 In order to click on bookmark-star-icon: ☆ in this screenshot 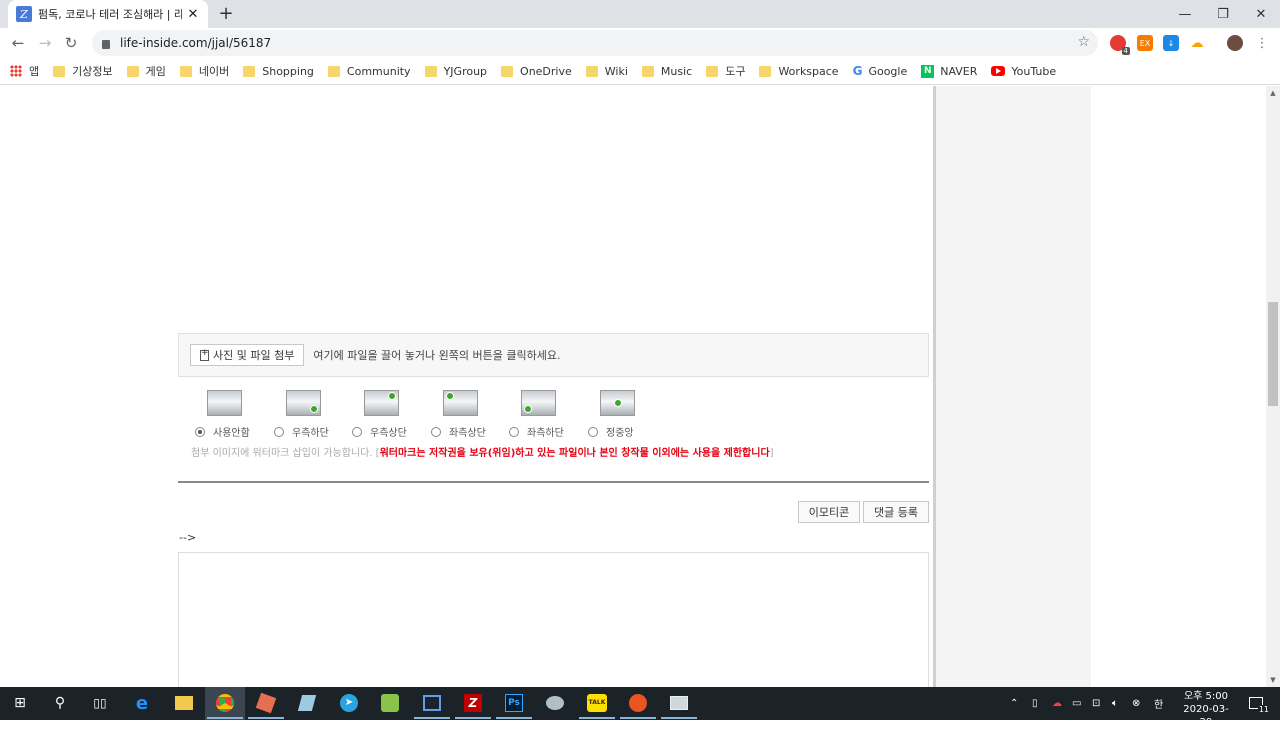, I will do `click(1083, 42)`.